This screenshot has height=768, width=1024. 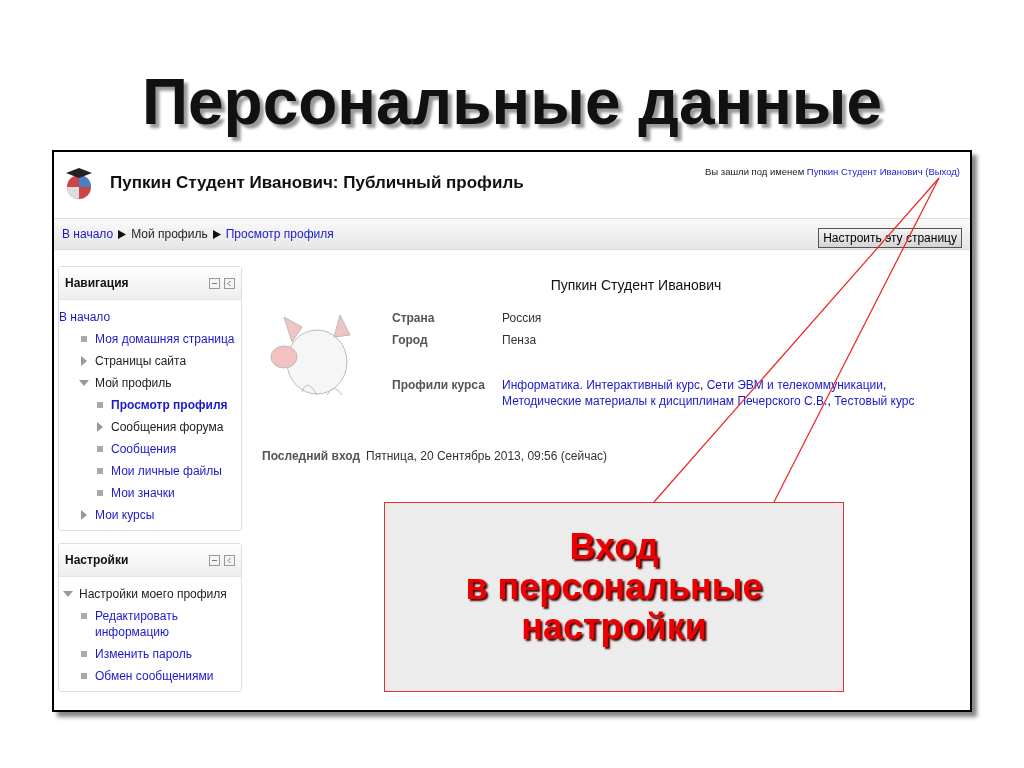 I want to click on tree-item: Просмотр профиля, so click(x=169, y=405).